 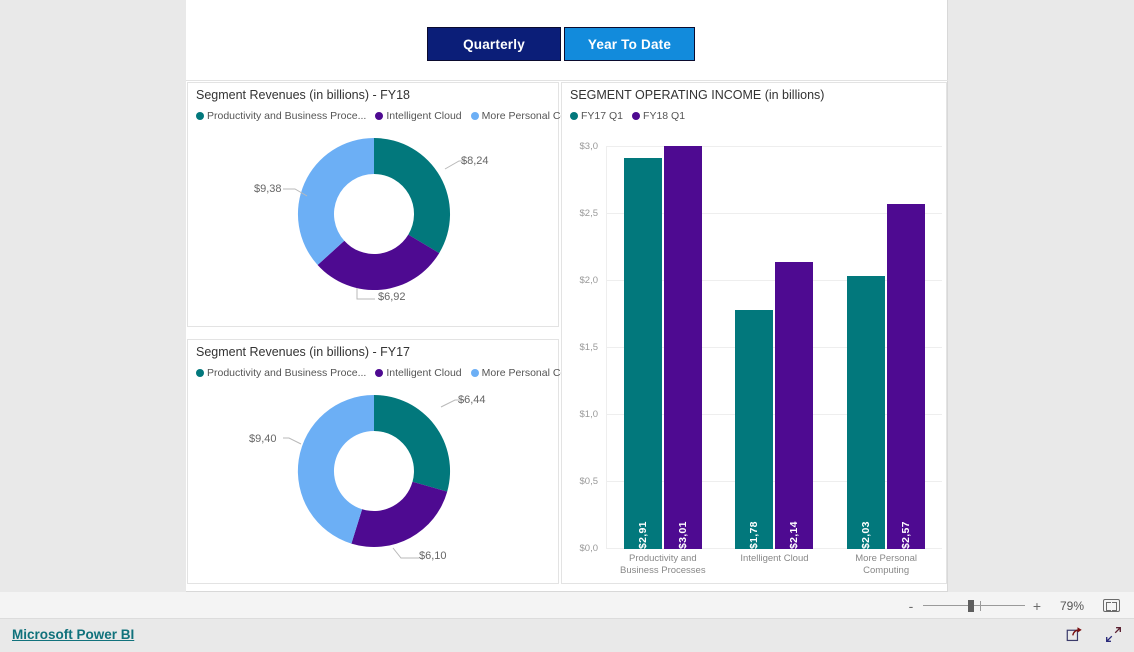 I want to click on x-axis-label-line1: Intelligent Cloud, so click(x=774, y=558).